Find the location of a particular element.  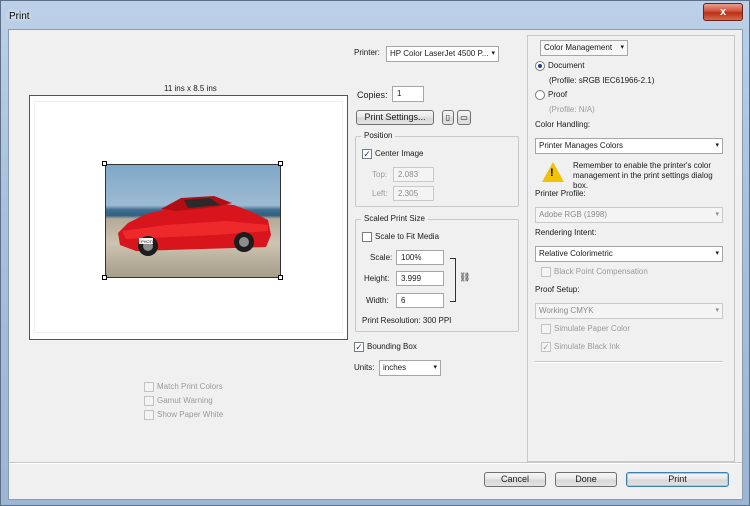

red-car-photo: PHOTO is located at coordinates (194, 226).